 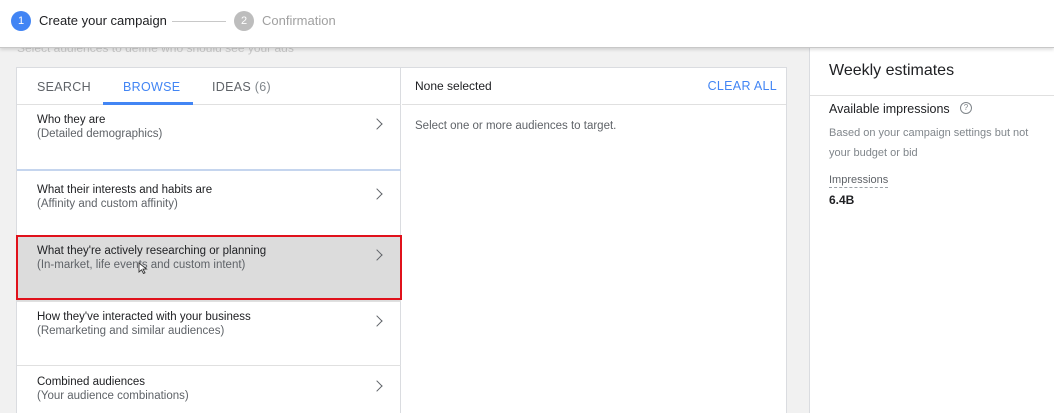 What do you see at coordinates (143, 268) in the screenshot?
I see `mouse-pointer-icon` at bounding box center [143, 268].